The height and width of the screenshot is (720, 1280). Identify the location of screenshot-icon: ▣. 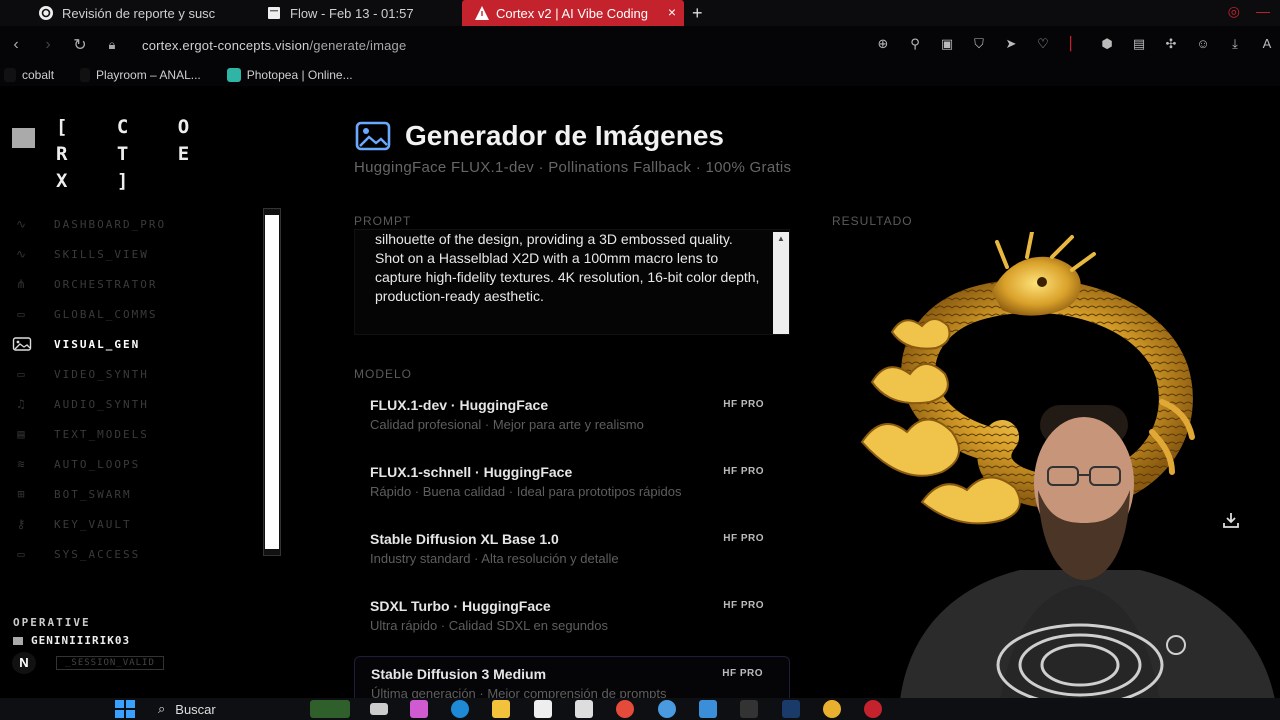
(947, 44).